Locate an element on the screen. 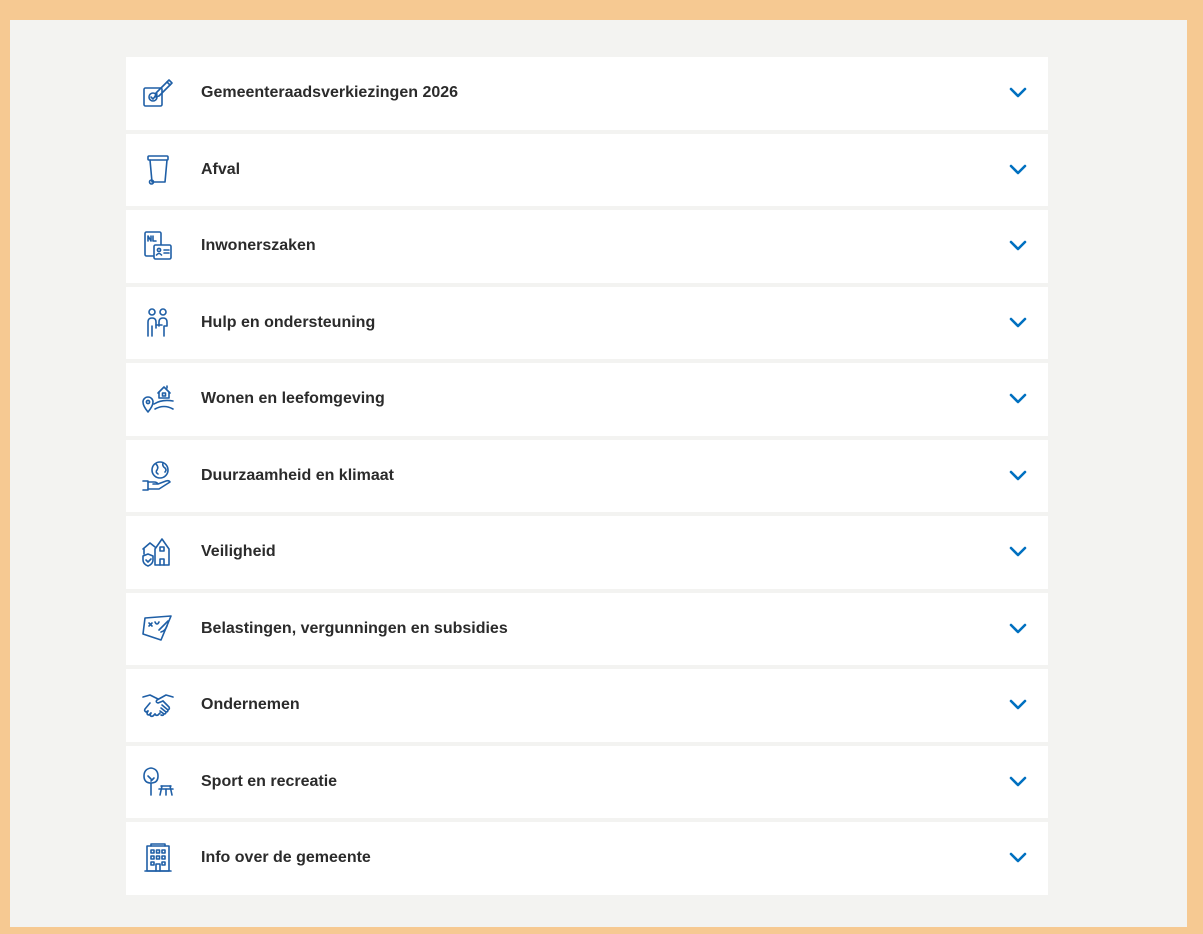 Image resolution: width=1203 pixels, height=934 pixels. accordion-item-hulp: Hulp en ondersteuning is located at coordinates (587, 322).